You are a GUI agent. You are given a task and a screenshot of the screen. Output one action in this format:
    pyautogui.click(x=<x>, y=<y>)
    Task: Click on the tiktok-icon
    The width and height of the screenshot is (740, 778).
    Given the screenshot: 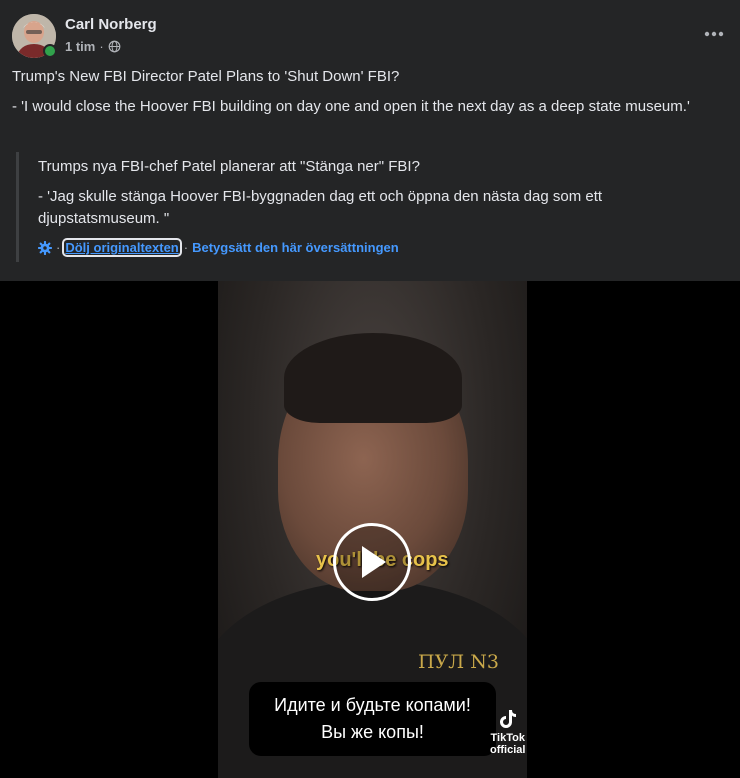 What is the action you would take?
    pyautogui.click(x=507, y=719)
    